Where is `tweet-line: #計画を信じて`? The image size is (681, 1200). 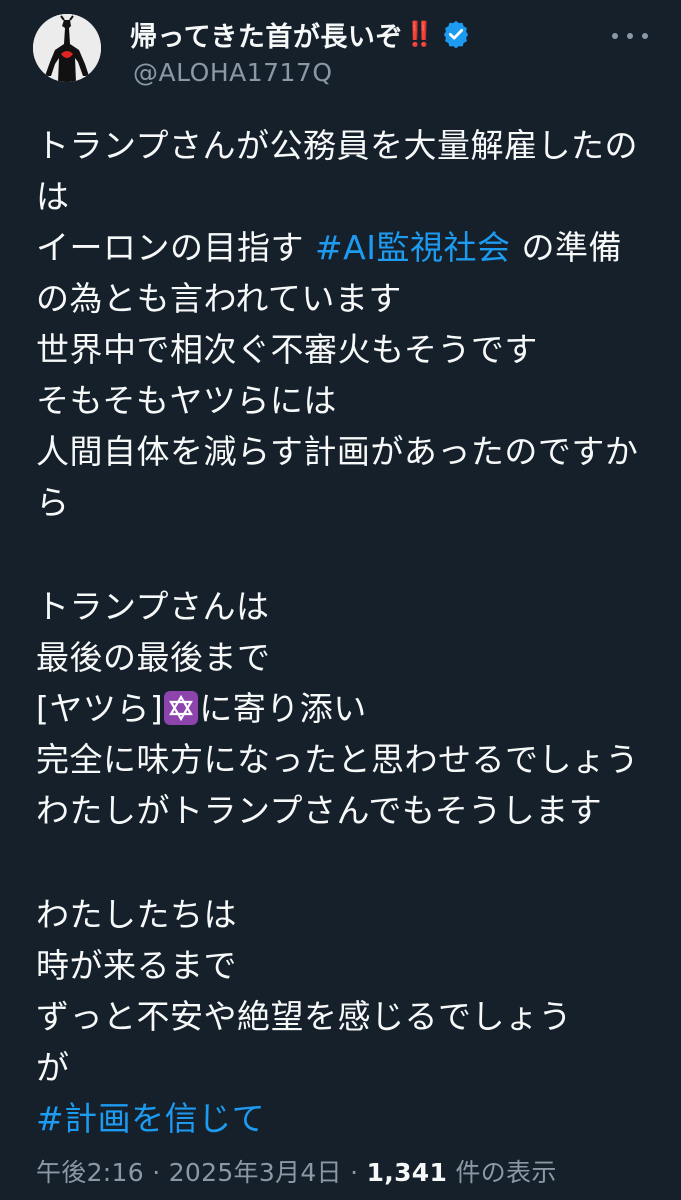
tweet-line: #計画を信じて is located at coordinates (351, 1118).